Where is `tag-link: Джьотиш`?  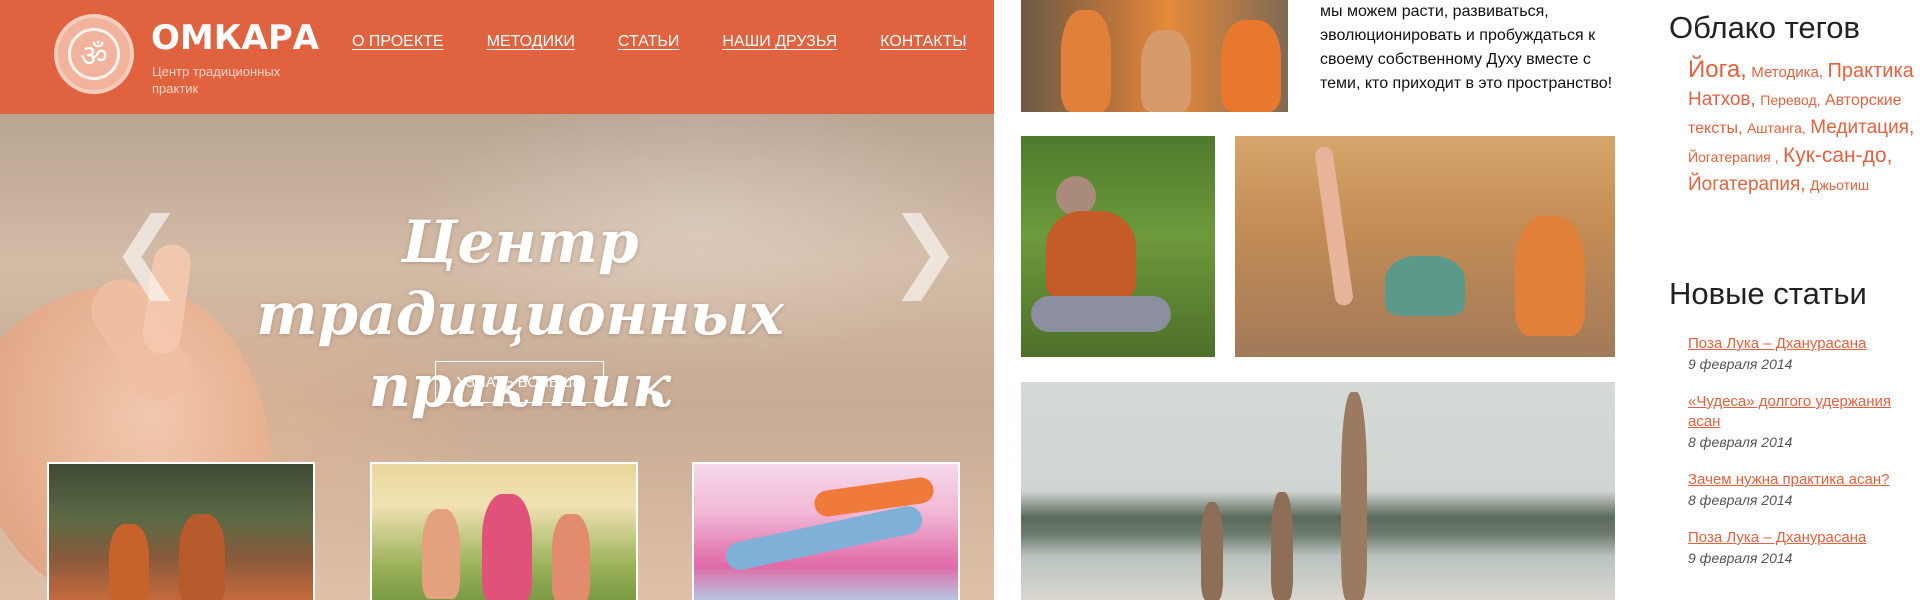 tag-link: Джьотиш is located at coordinates (1839, 185).